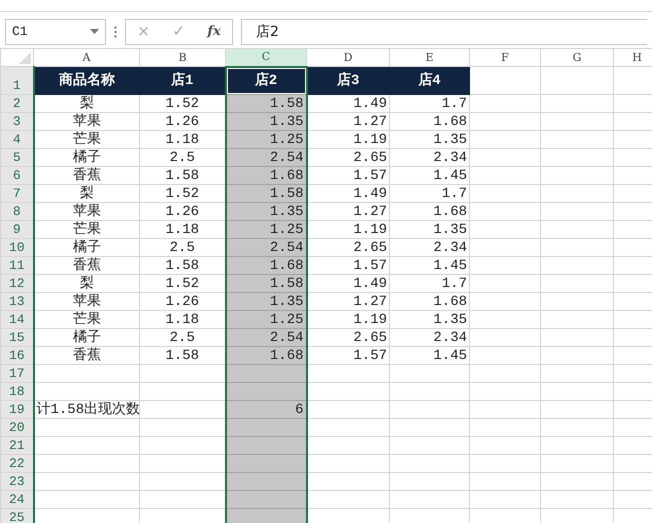  What do you see at coordinates (17, 409) in the screenshot?
I see `row-header: 19` at bounding box center [17, 409].